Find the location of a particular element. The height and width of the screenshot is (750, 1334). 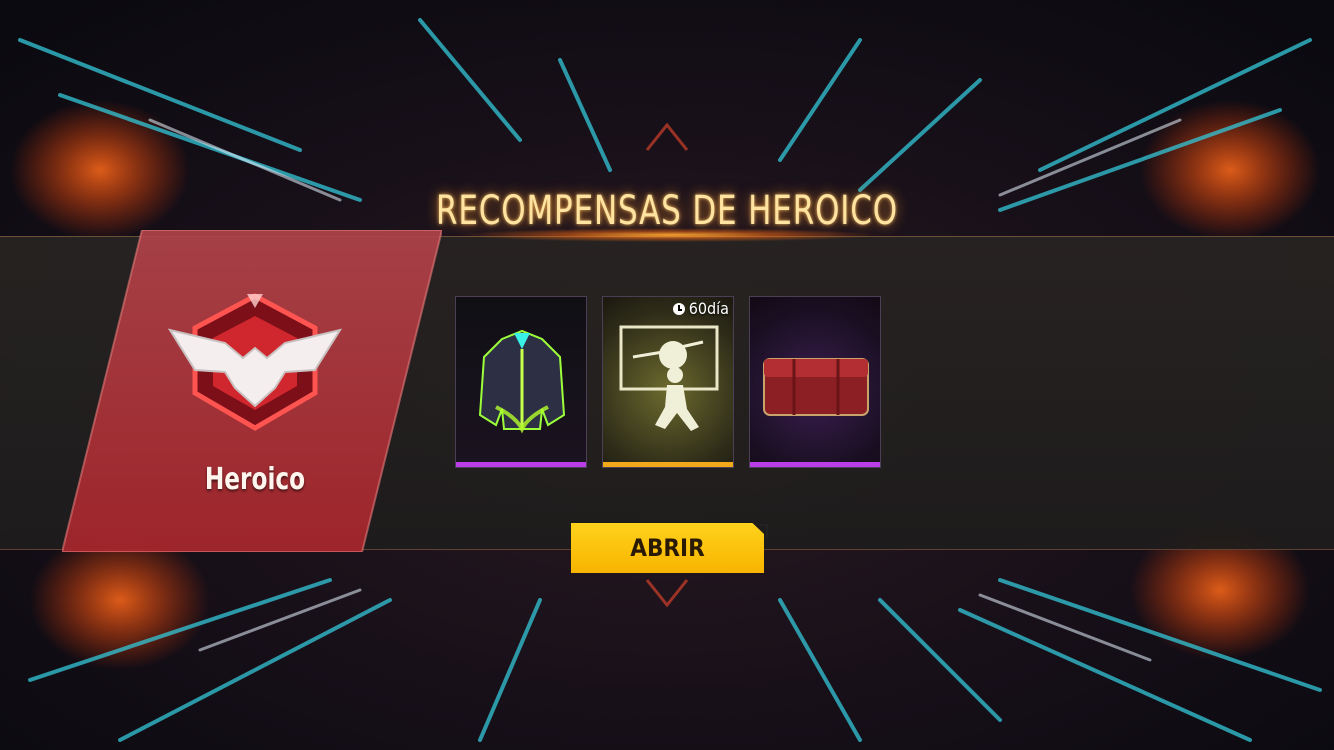

emote-poster-icon is located at coordinates (669, 378).